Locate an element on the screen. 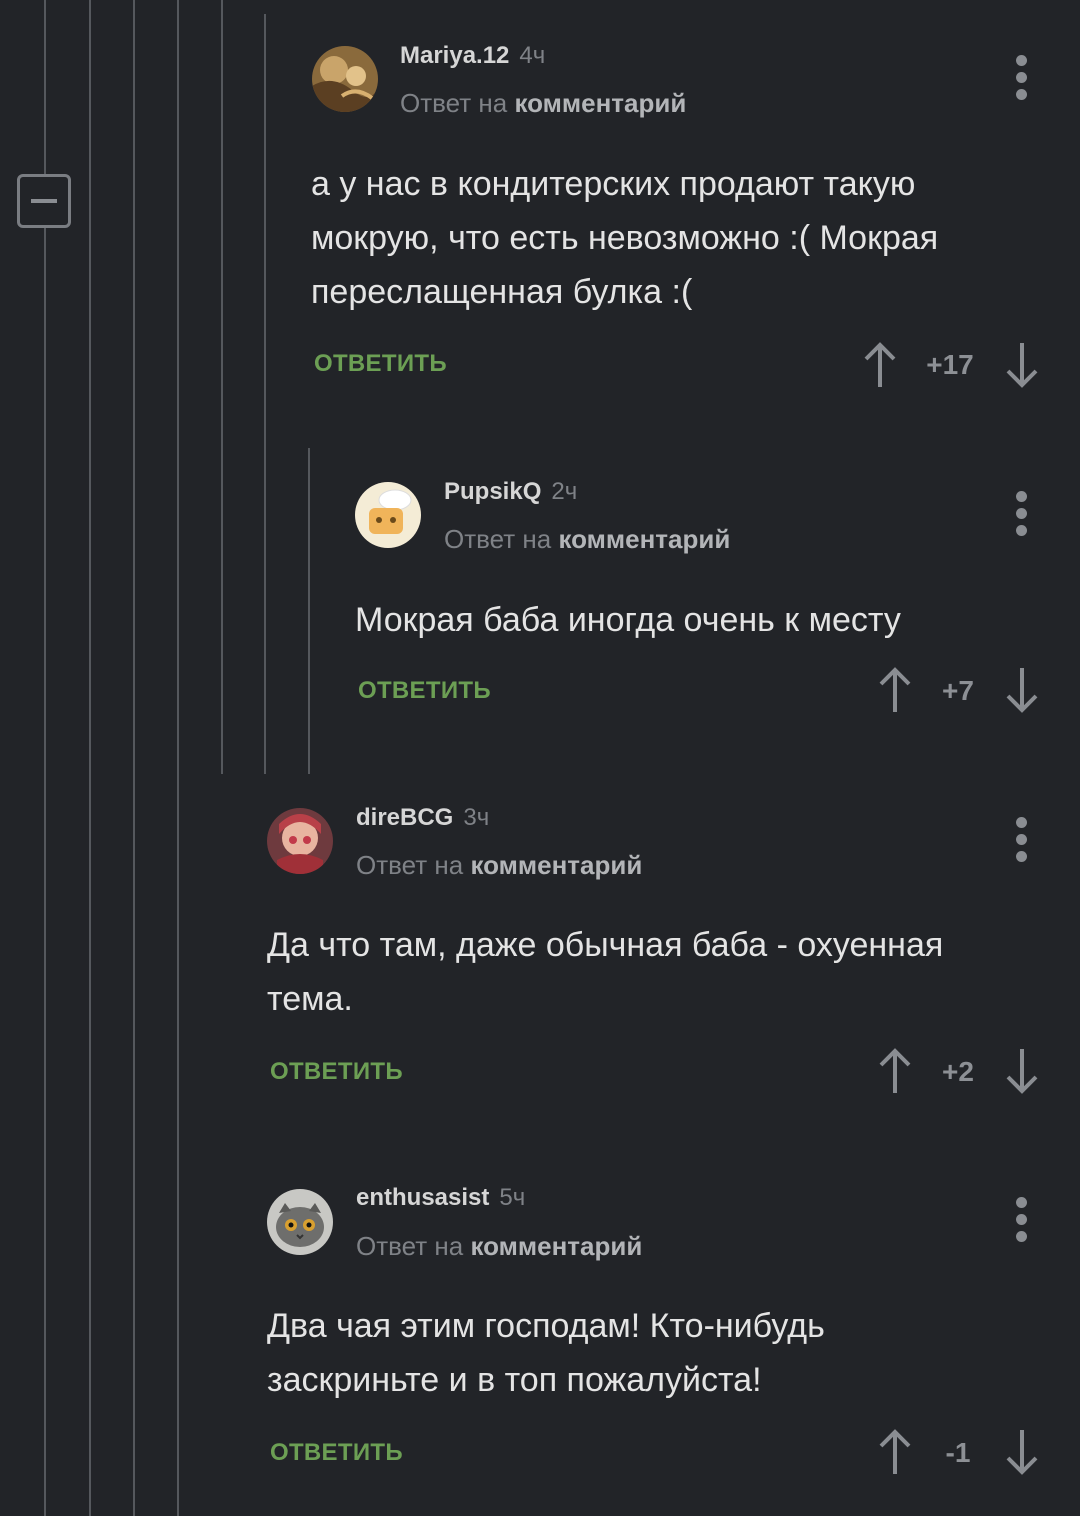  comment-time: 5ч is located at coordinates (512, 1197).